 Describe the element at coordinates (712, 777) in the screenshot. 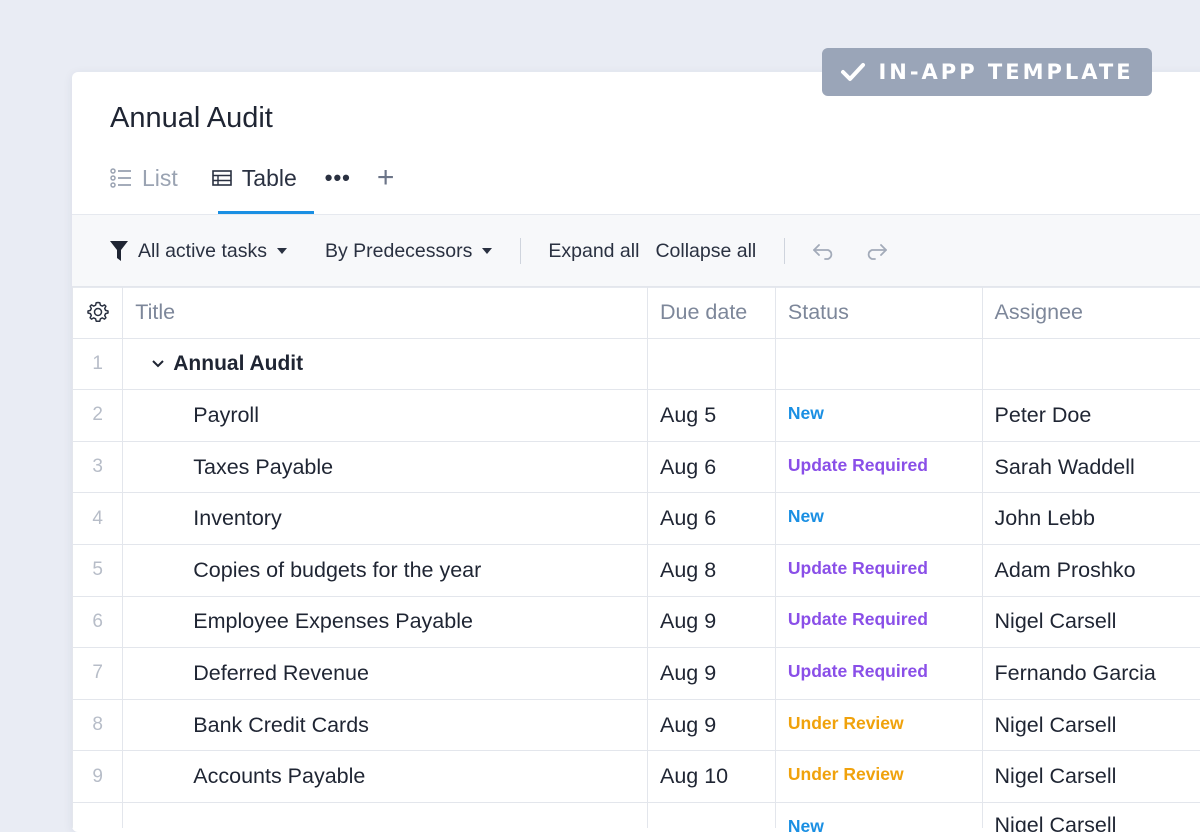

I see `due-date-cell: Aug 10` at that location.